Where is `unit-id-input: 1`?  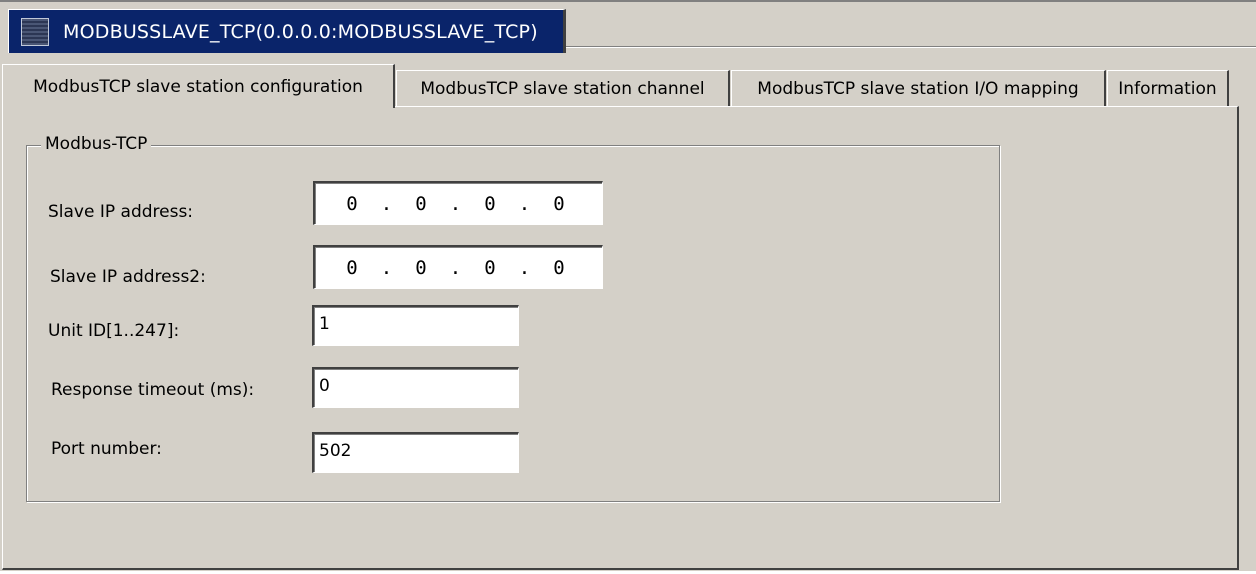
unit-id-input: 1 is located at coordinates (415, 325).